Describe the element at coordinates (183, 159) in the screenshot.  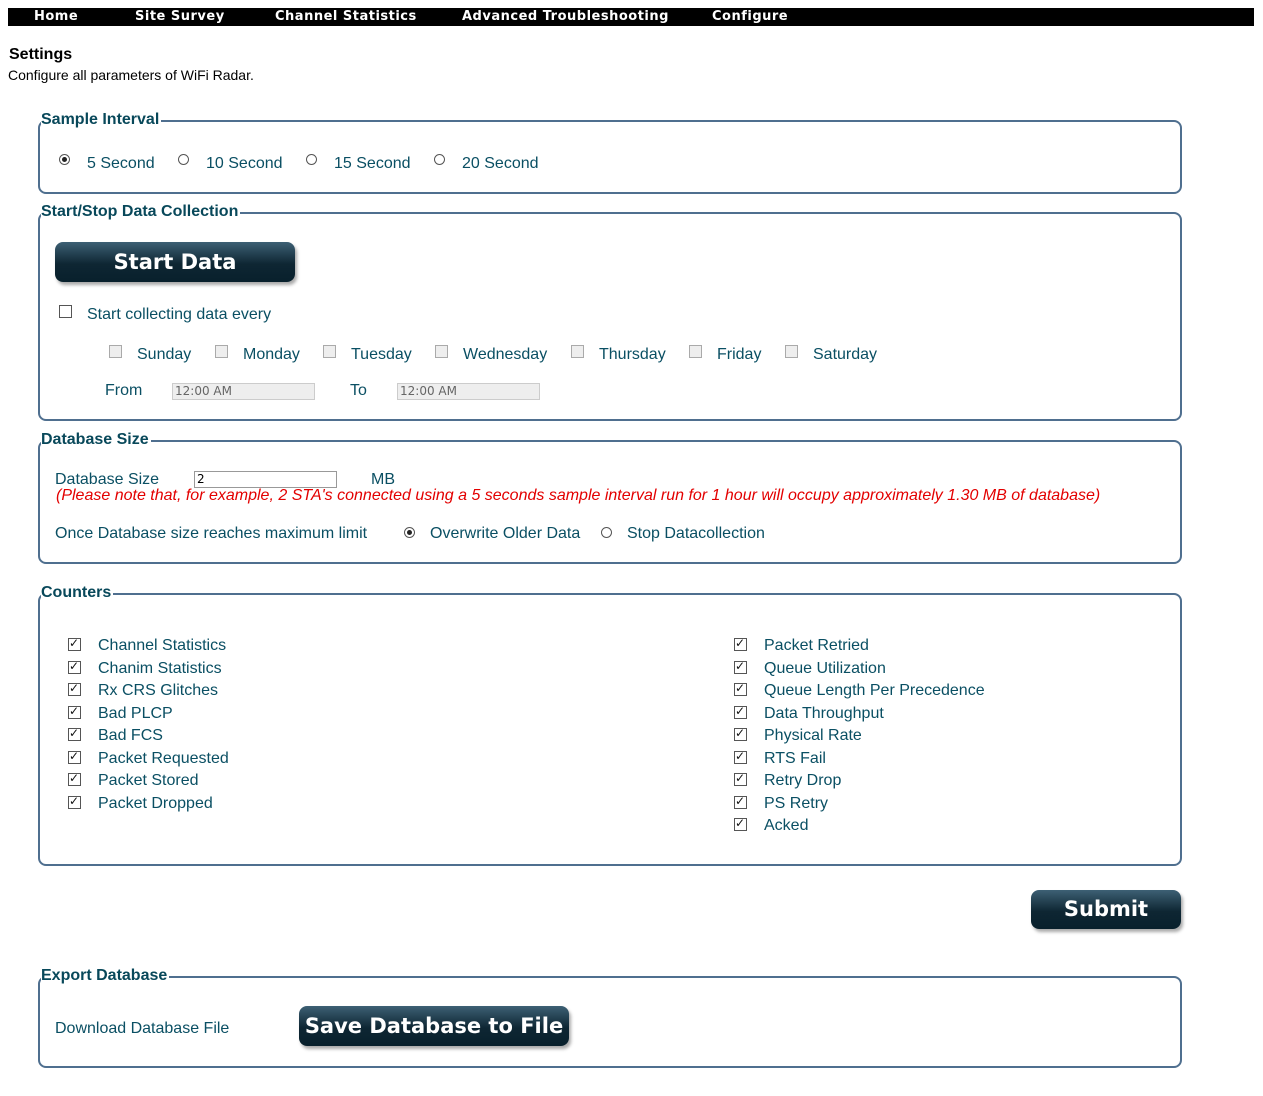
I see `interval-10-radio` at that location.